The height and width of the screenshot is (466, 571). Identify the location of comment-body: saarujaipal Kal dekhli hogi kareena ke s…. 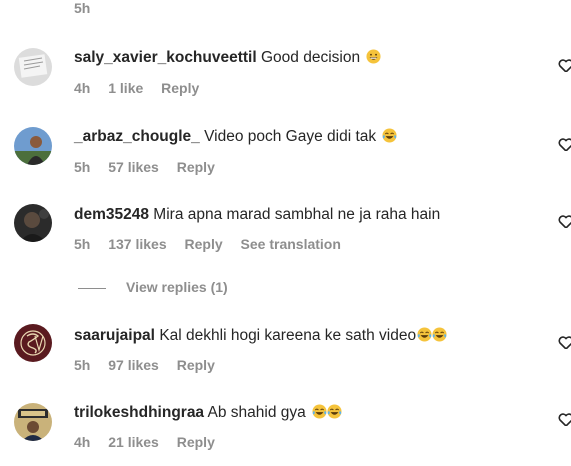
(260, 336).